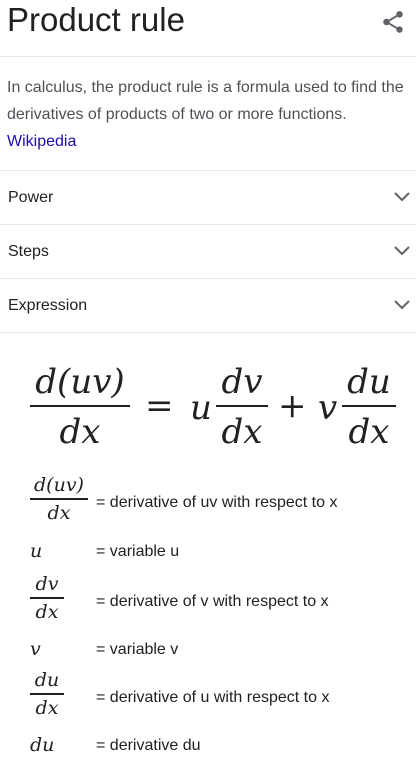 This screenshot has height=765, width=416. Describe the element at coordinates (208, 305) in the screenshot. I see `accordion-expression: Expression` at that location.